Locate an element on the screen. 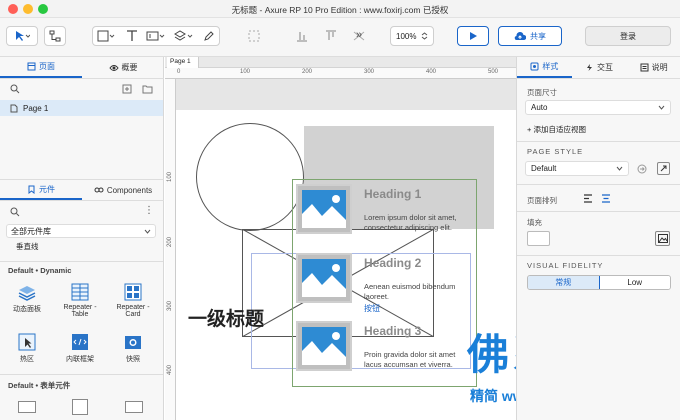  widget-dynamic-panel-label: 动态面板 is located at coordinates (27, 309).